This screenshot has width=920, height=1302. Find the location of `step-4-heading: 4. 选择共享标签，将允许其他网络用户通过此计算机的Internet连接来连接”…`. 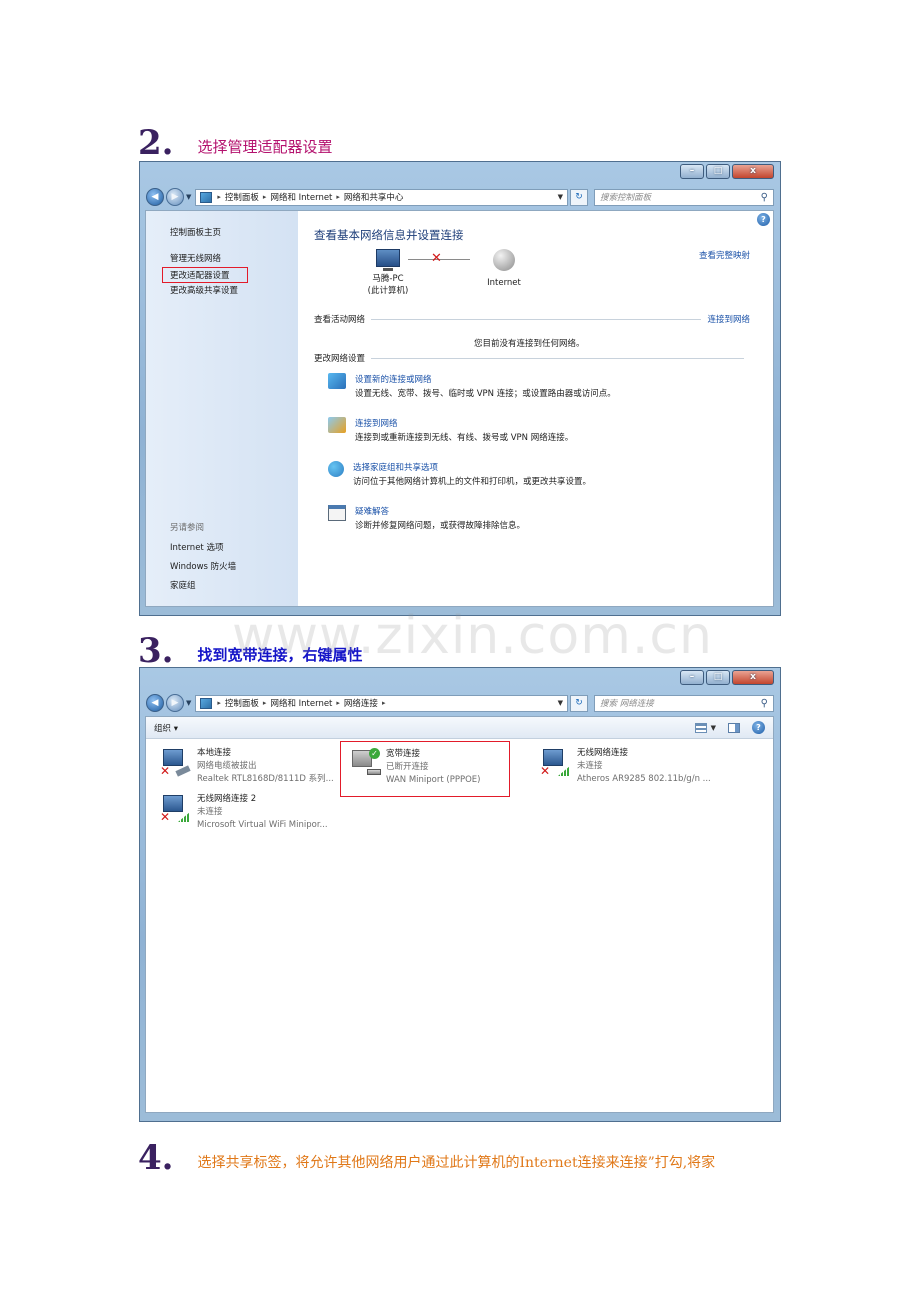

step-4-heading: 4. 选择共享标签，将允许其他网络用户通过此计算机的Internet连接来连接”… is located at coordinates (426, 1158).